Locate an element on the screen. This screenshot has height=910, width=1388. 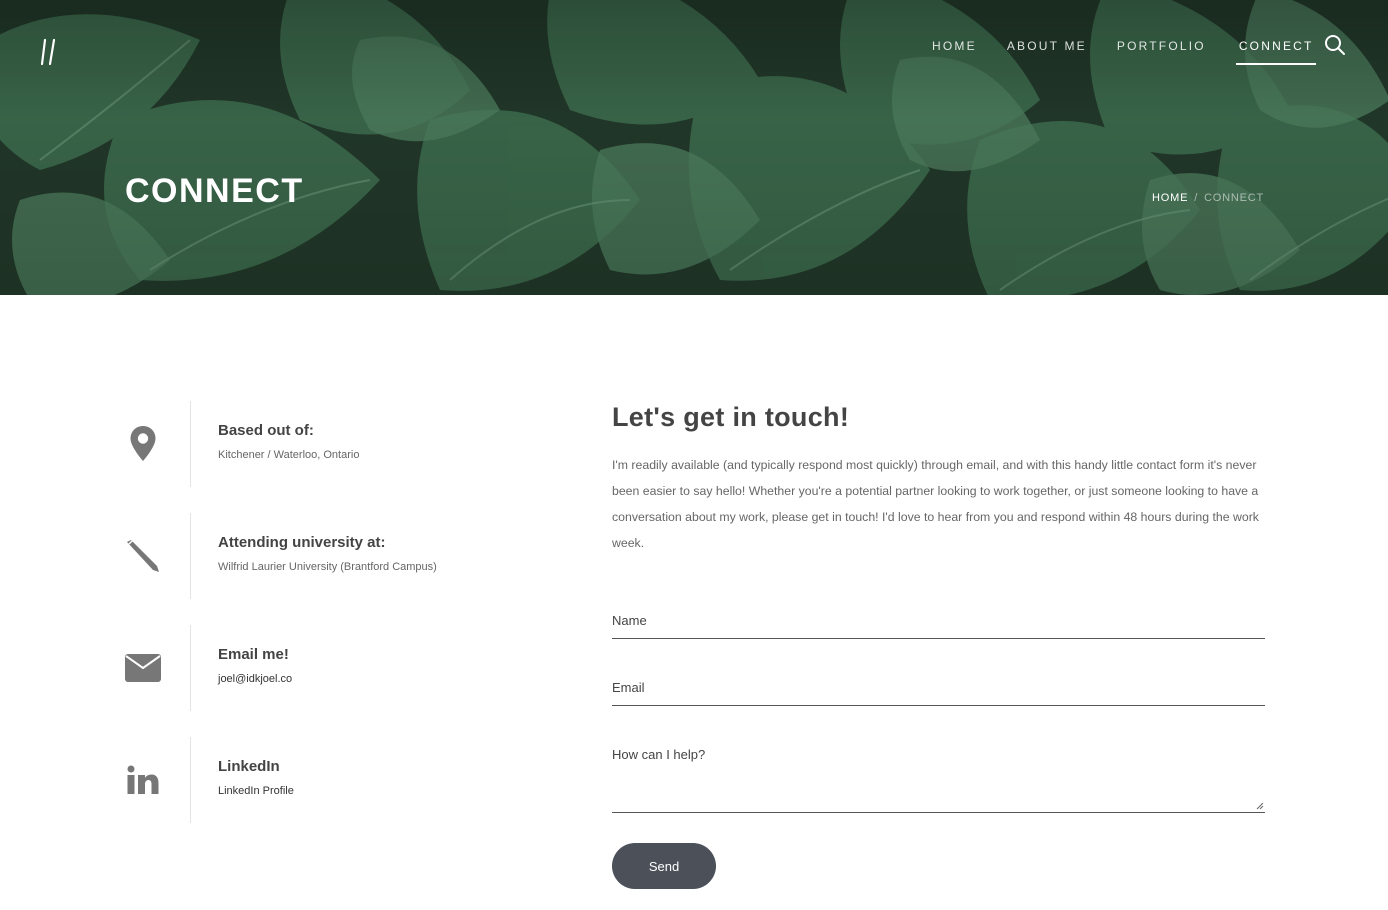
site-logo-icon is located at coordinates (49, 52).